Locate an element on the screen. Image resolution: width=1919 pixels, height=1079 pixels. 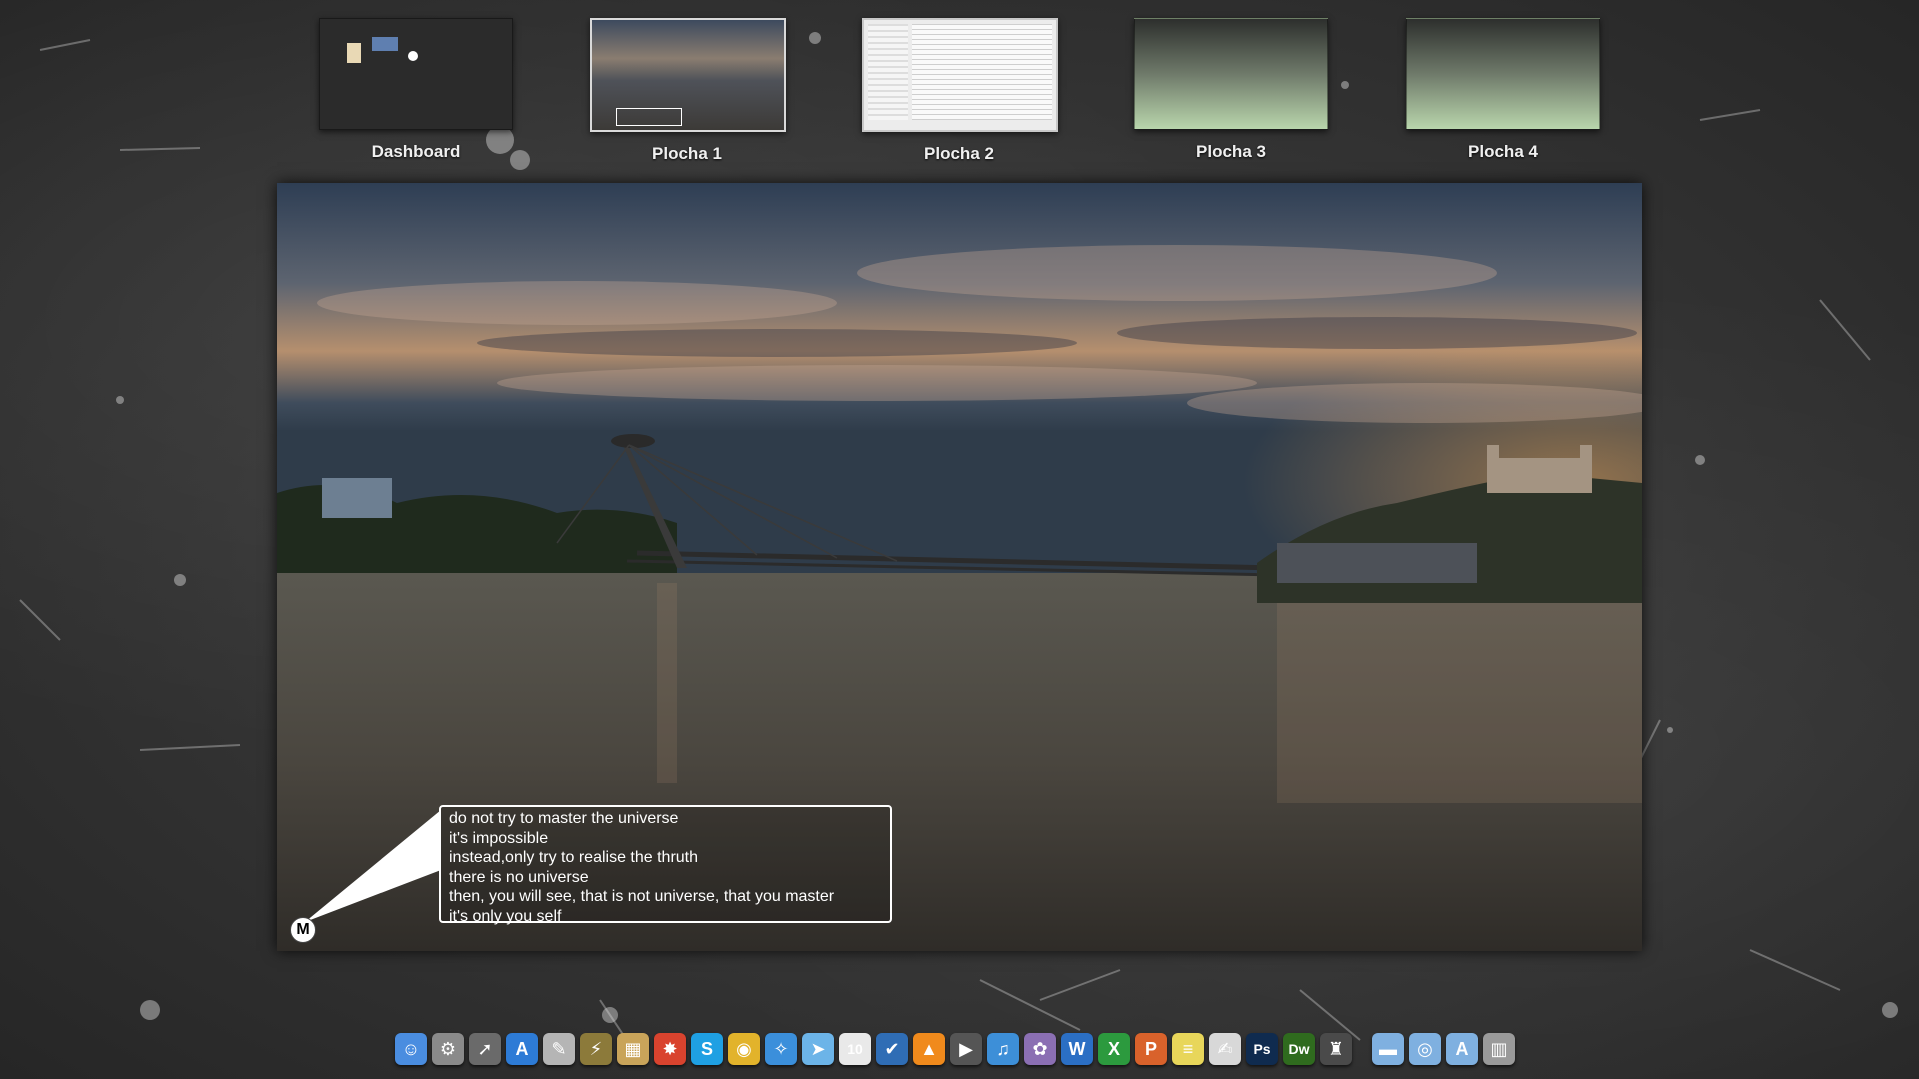
photo-icon: ✿ is located at coordinates (1040, 1049).